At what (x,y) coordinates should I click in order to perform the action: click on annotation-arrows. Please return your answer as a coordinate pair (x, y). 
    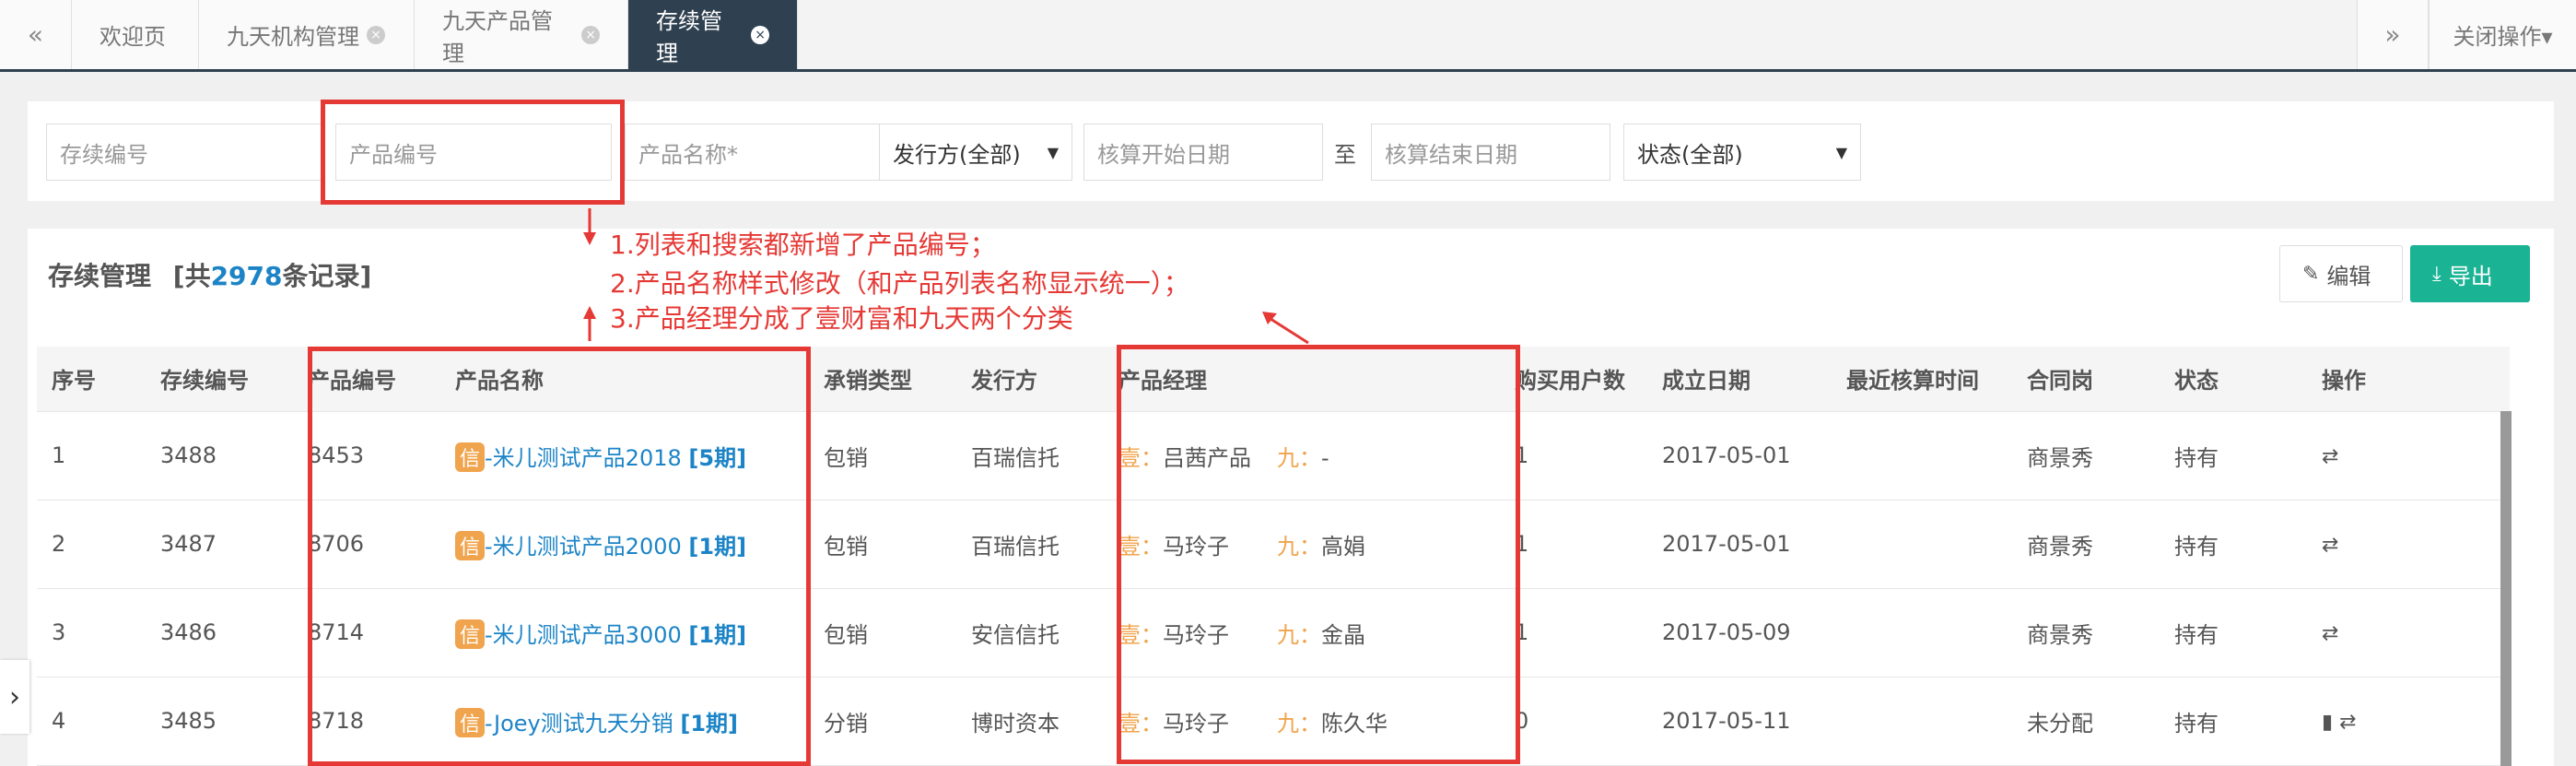
    Looking at the image, I should click on (946, 276).